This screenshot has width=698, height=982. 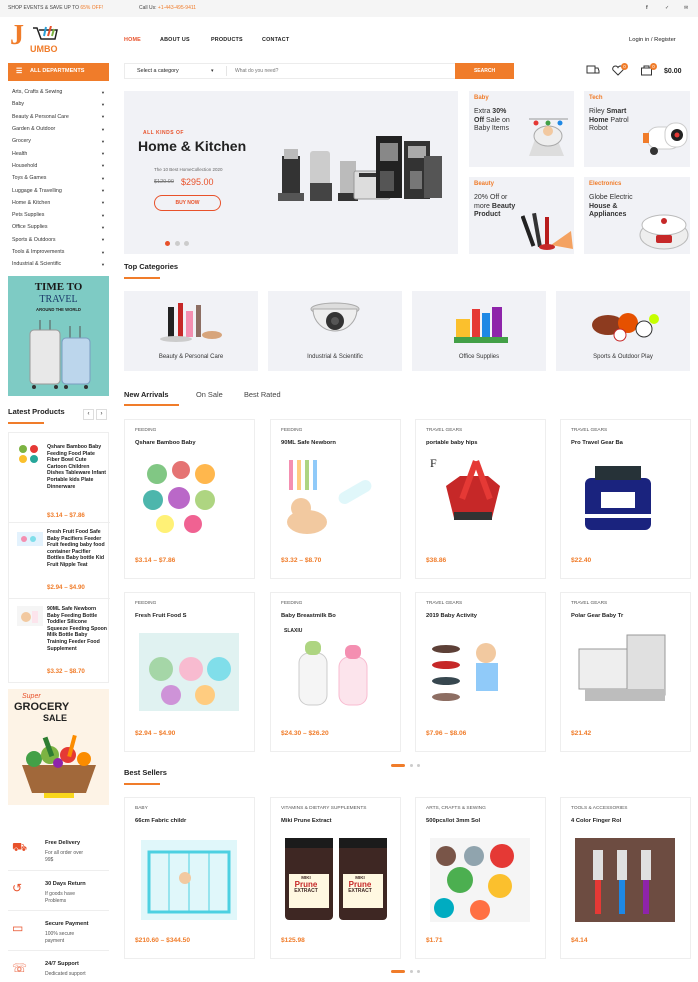 I want to click on category-item: Beauty & Personal Care ▼, so click(x=58, y=117).